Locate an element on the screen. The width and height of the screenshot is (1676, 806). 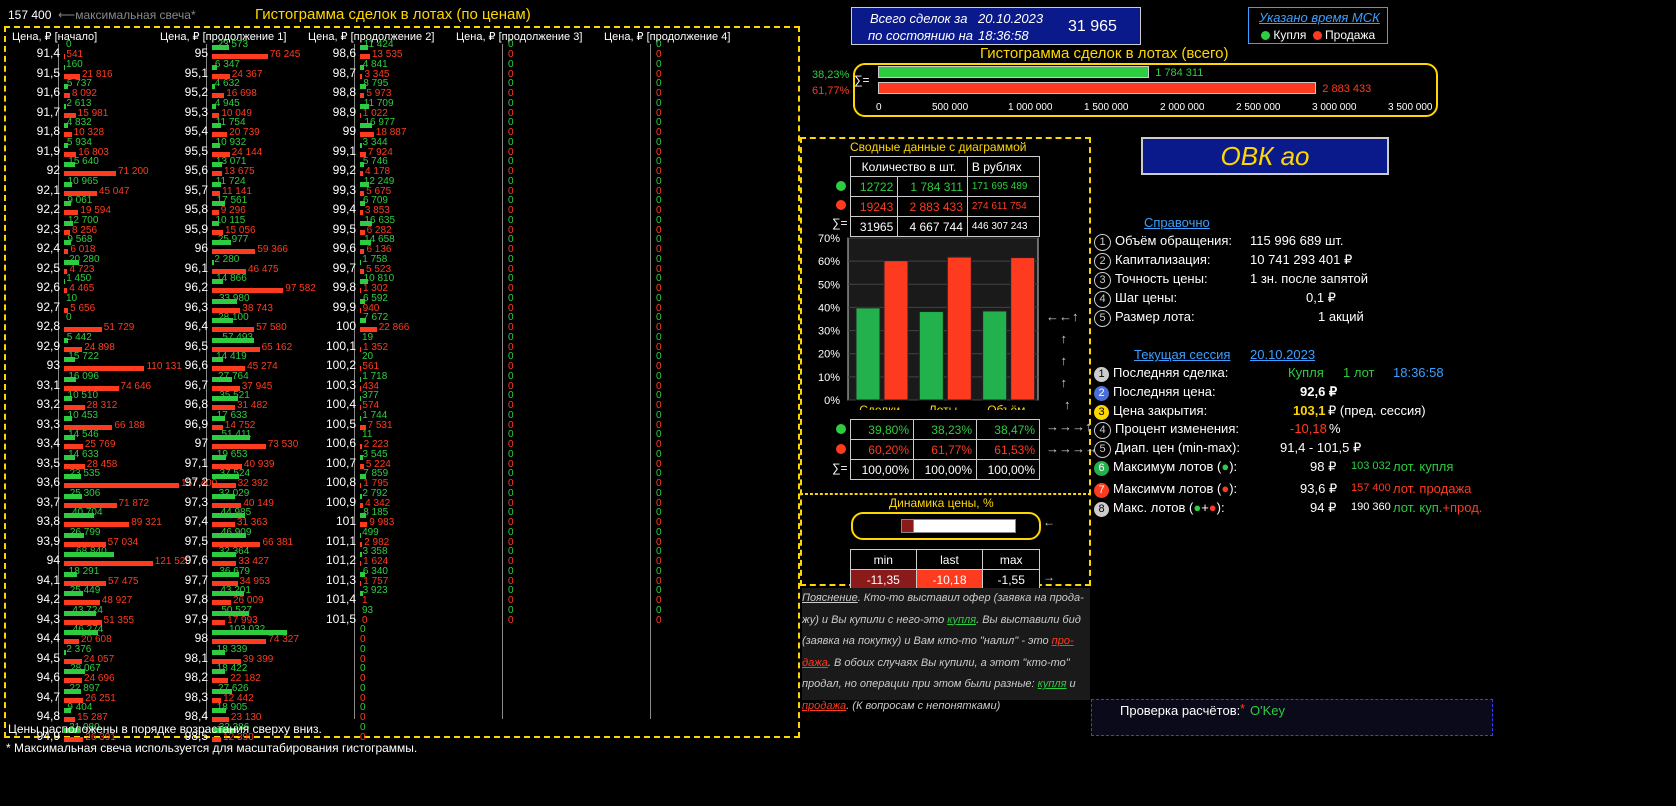
hist-price: 97,2 is located at coordinates (196, 482).